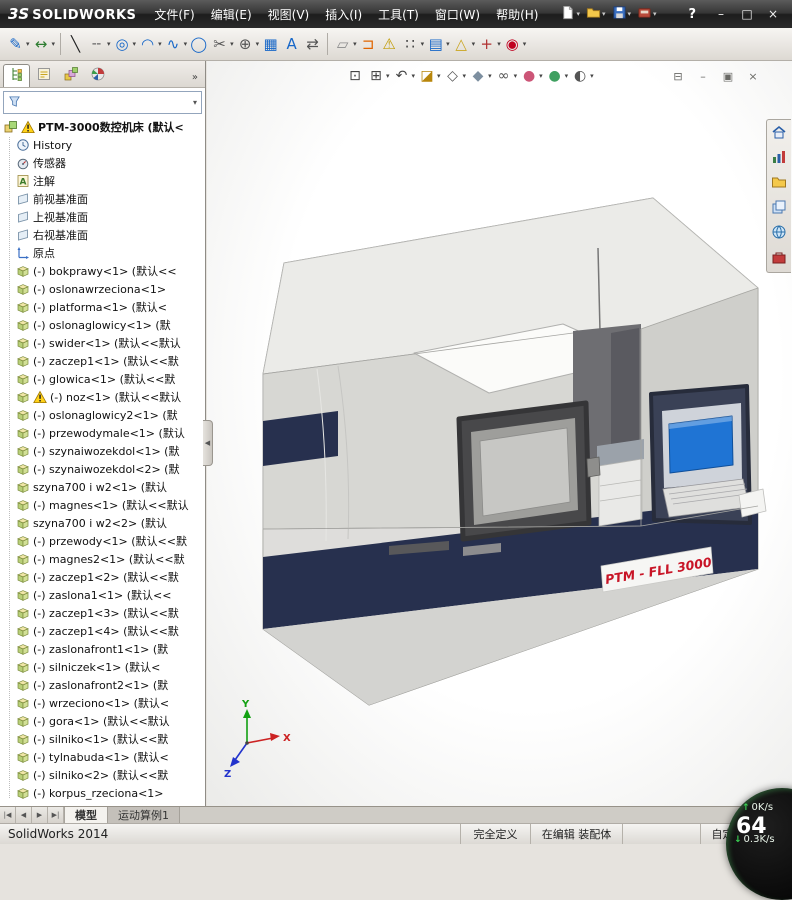 This screenshot has height=900, width=792. What do you see at coordinates (779, 133) in the screenshot?
I see `home-button` at bounding box center [779, 133].